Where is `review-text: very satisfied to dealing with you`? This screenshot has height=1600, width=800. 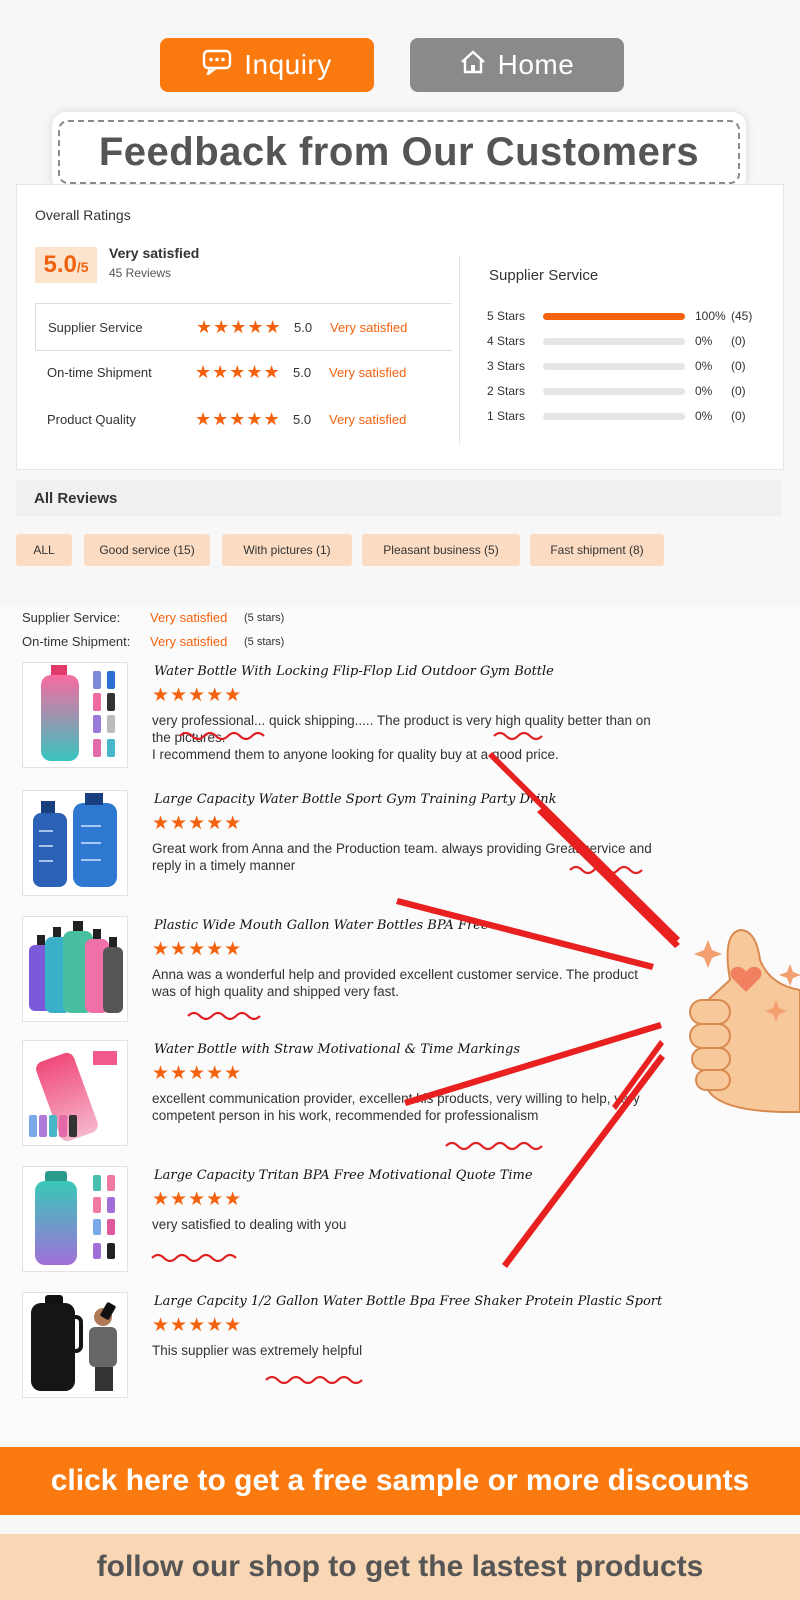 review-text: very satisfied to dealing with you is located at coordinates (249, 1224).